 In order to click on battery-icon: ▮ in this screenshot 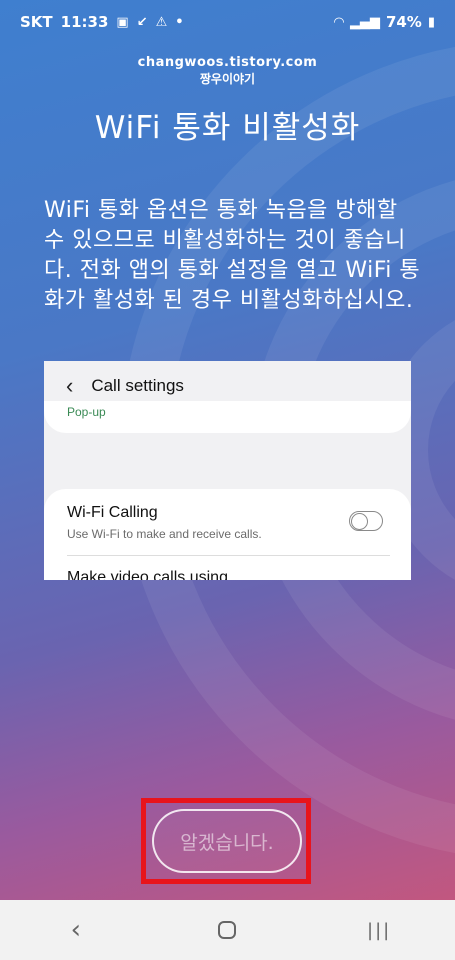, I will do `click(431, 22)`.